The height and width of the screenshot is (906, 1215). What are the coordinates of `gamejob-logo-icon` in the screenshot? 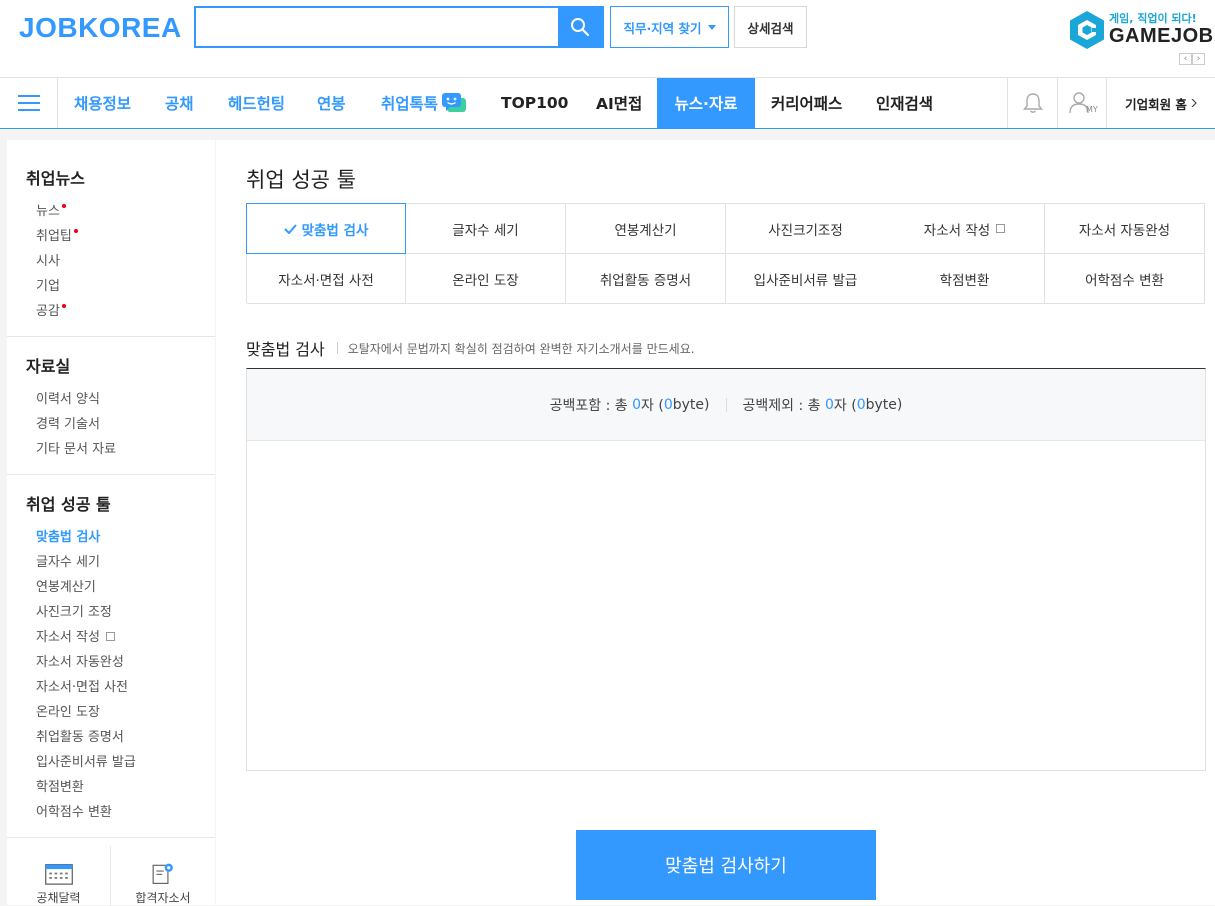 It's located at (1087, 30).